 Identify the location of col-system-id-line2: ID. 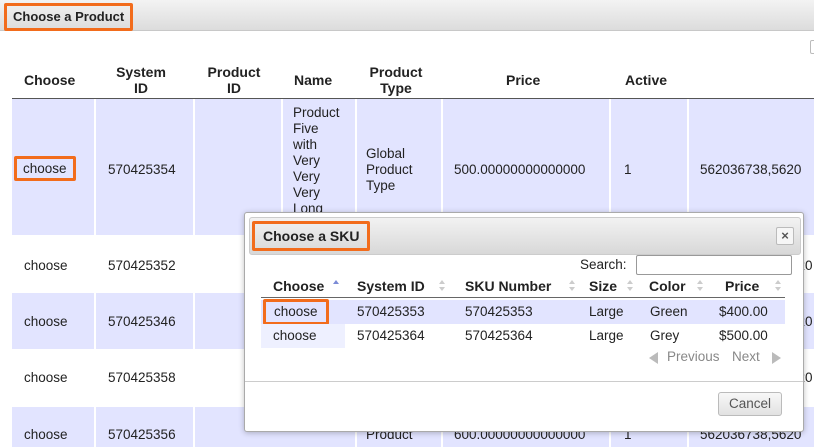
(141, 88).